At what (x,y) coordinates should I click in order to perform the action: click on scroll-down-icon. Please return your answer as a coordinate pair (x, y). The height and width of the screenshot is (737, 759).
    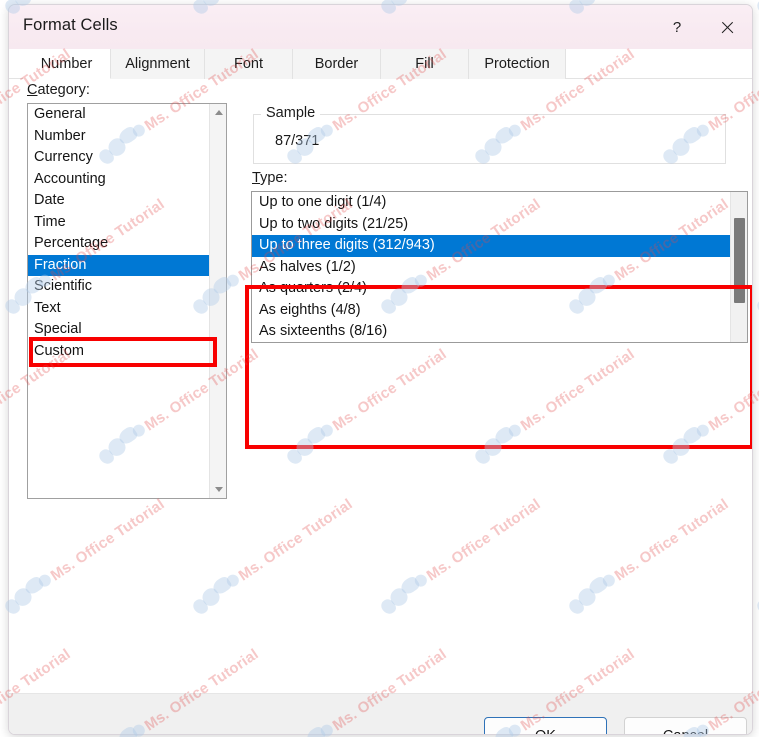
    Looking at the image, I should click on (218, 489).